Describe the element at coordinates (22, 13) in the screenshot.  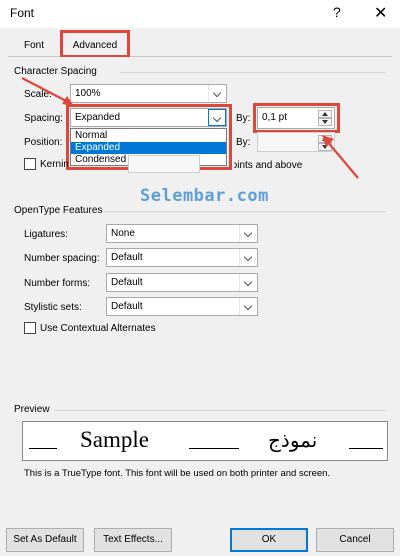
I see `window-title: Font` at that location.